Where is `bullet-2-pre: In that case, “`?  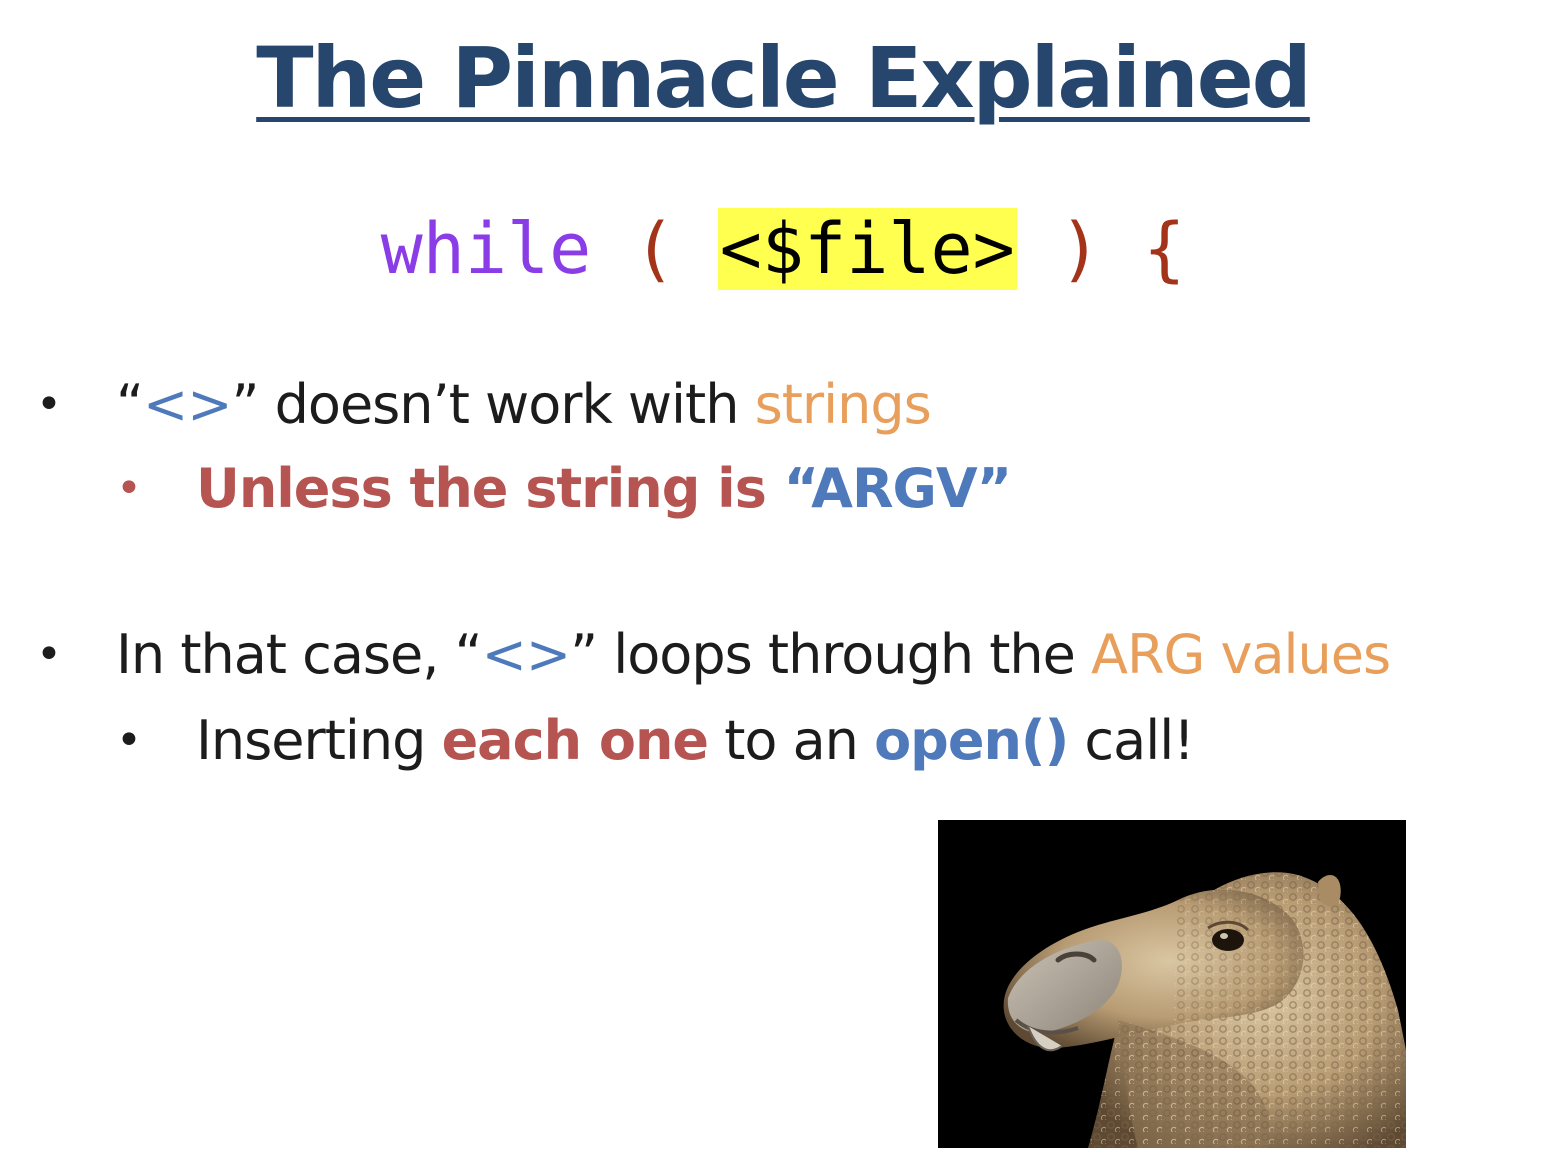 bullet-2-pre: In that case, “ is located at coordinates (299, 654).